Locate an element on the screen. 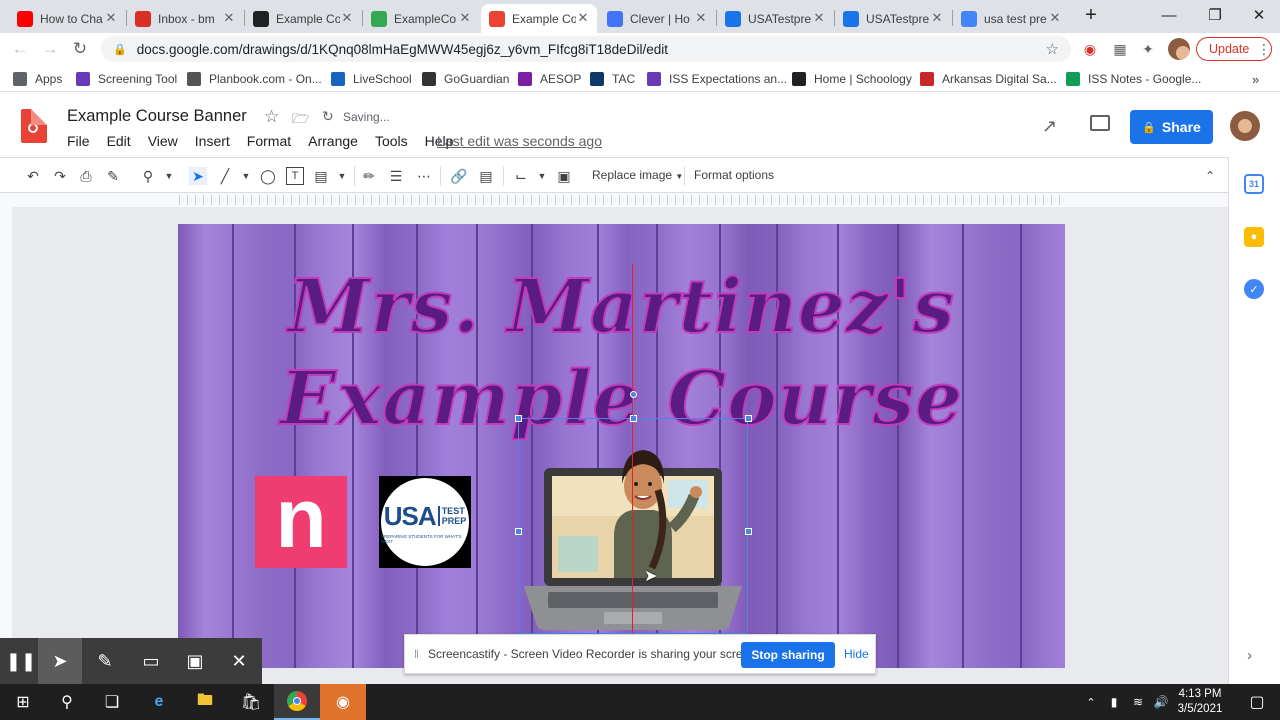 This screenshot has height=720, width=1280. close-window-icon: ✕ is located at coordinates (1258, 15).